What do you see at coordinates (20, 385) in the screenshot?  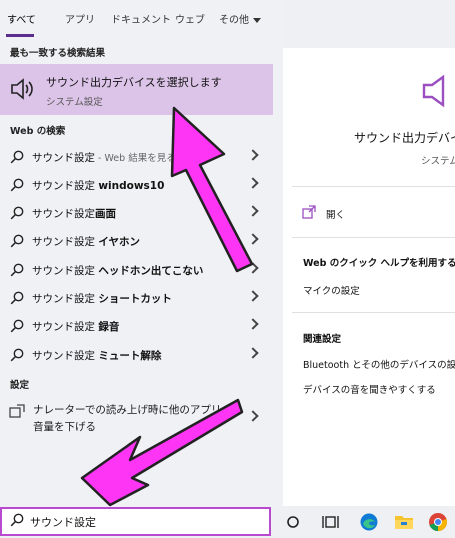 I see `settings-header: 設定` at bounding box center [20, 385].